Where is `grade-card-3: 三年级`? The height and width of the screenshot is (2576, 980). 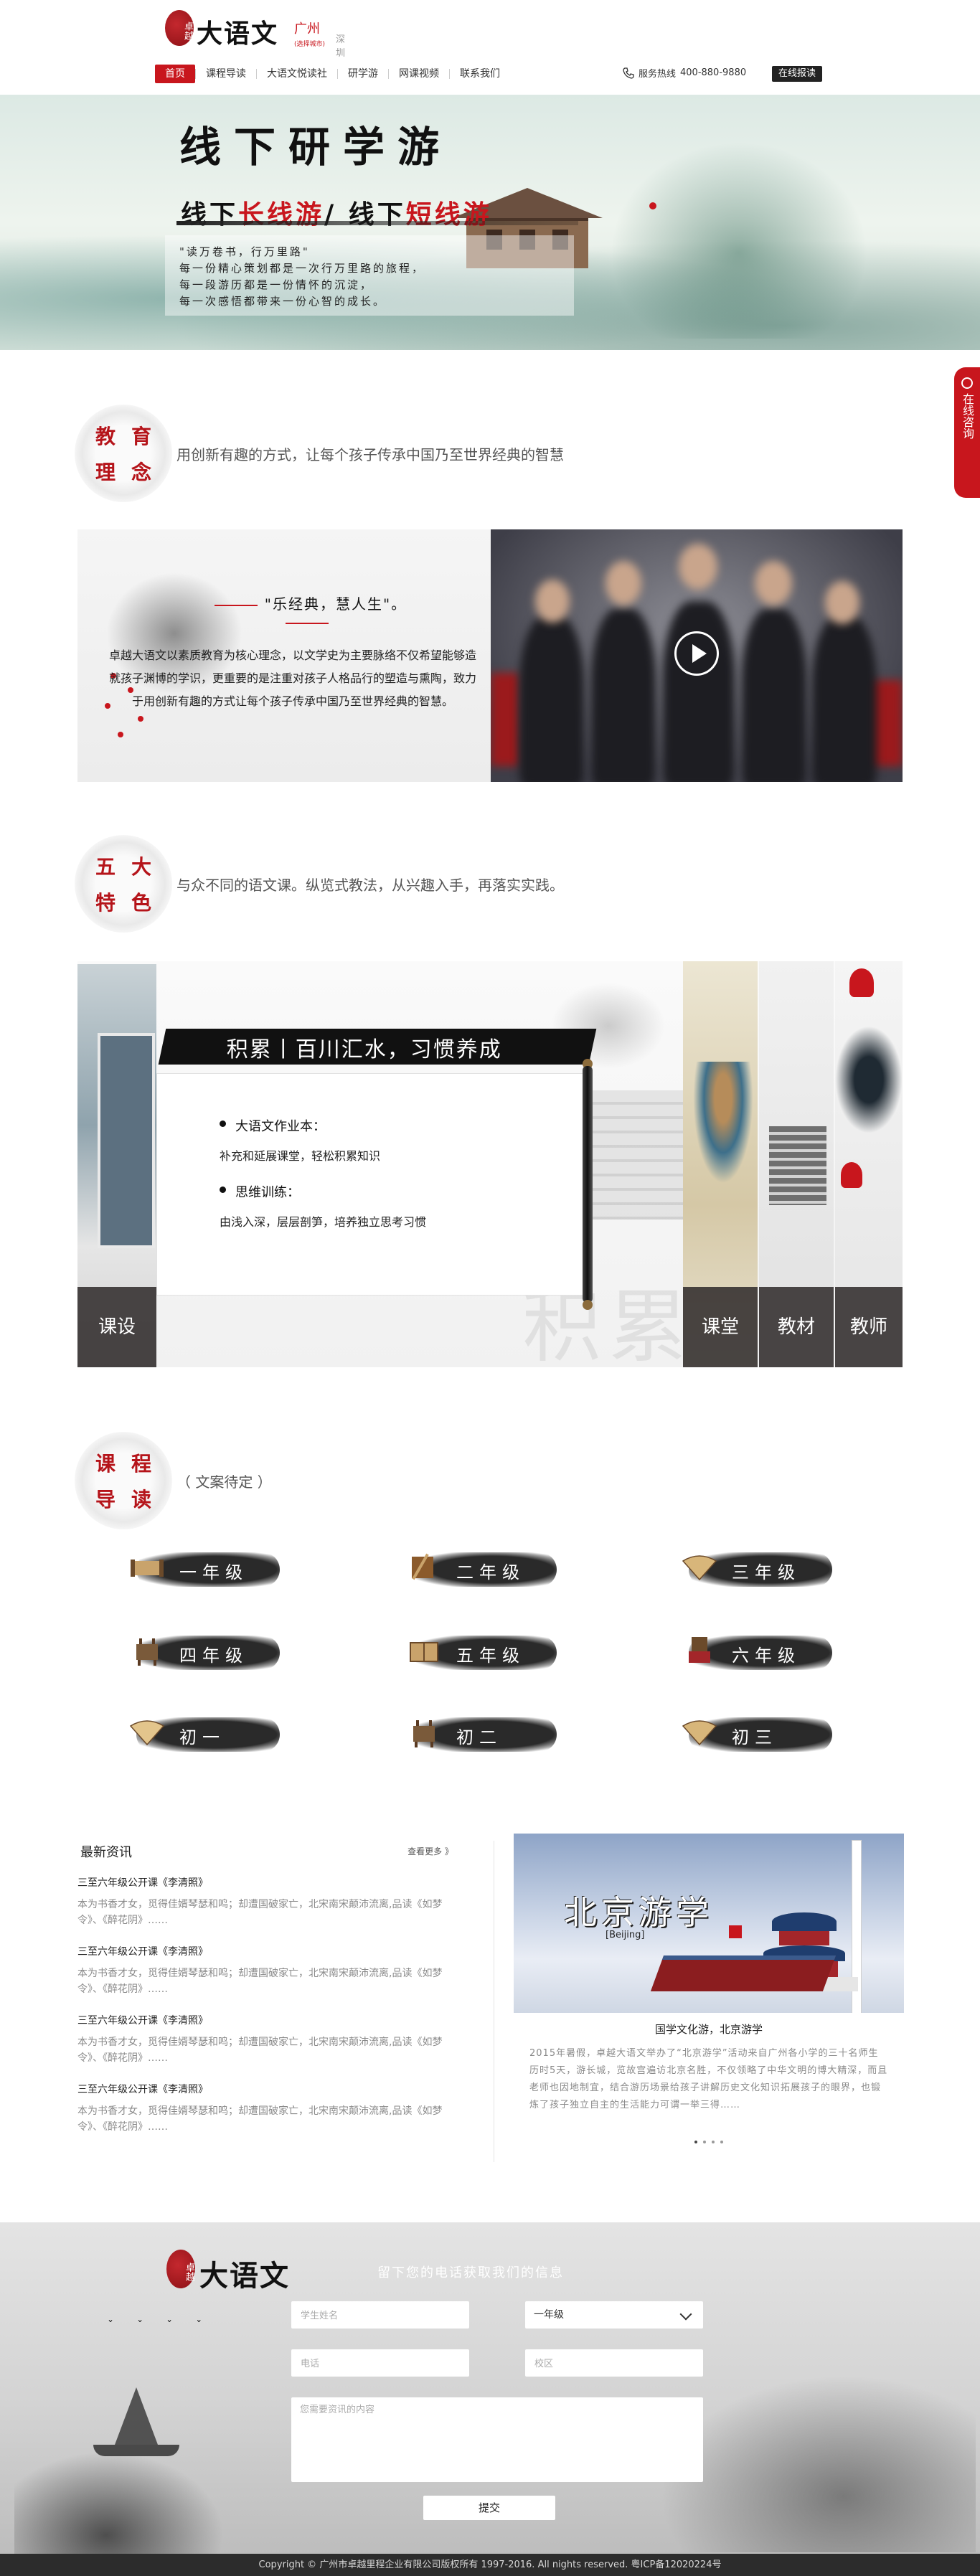 grade-card-3: 三年级 is located at coordinates (753, 1567).